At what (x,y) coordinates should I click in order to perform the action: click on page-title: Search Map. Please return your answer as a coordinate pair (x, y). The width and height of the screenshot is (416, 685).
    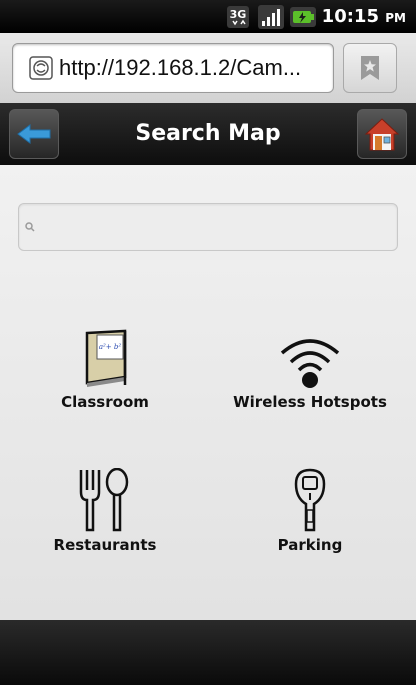
    Looking at the image, I should click on (208, 133).